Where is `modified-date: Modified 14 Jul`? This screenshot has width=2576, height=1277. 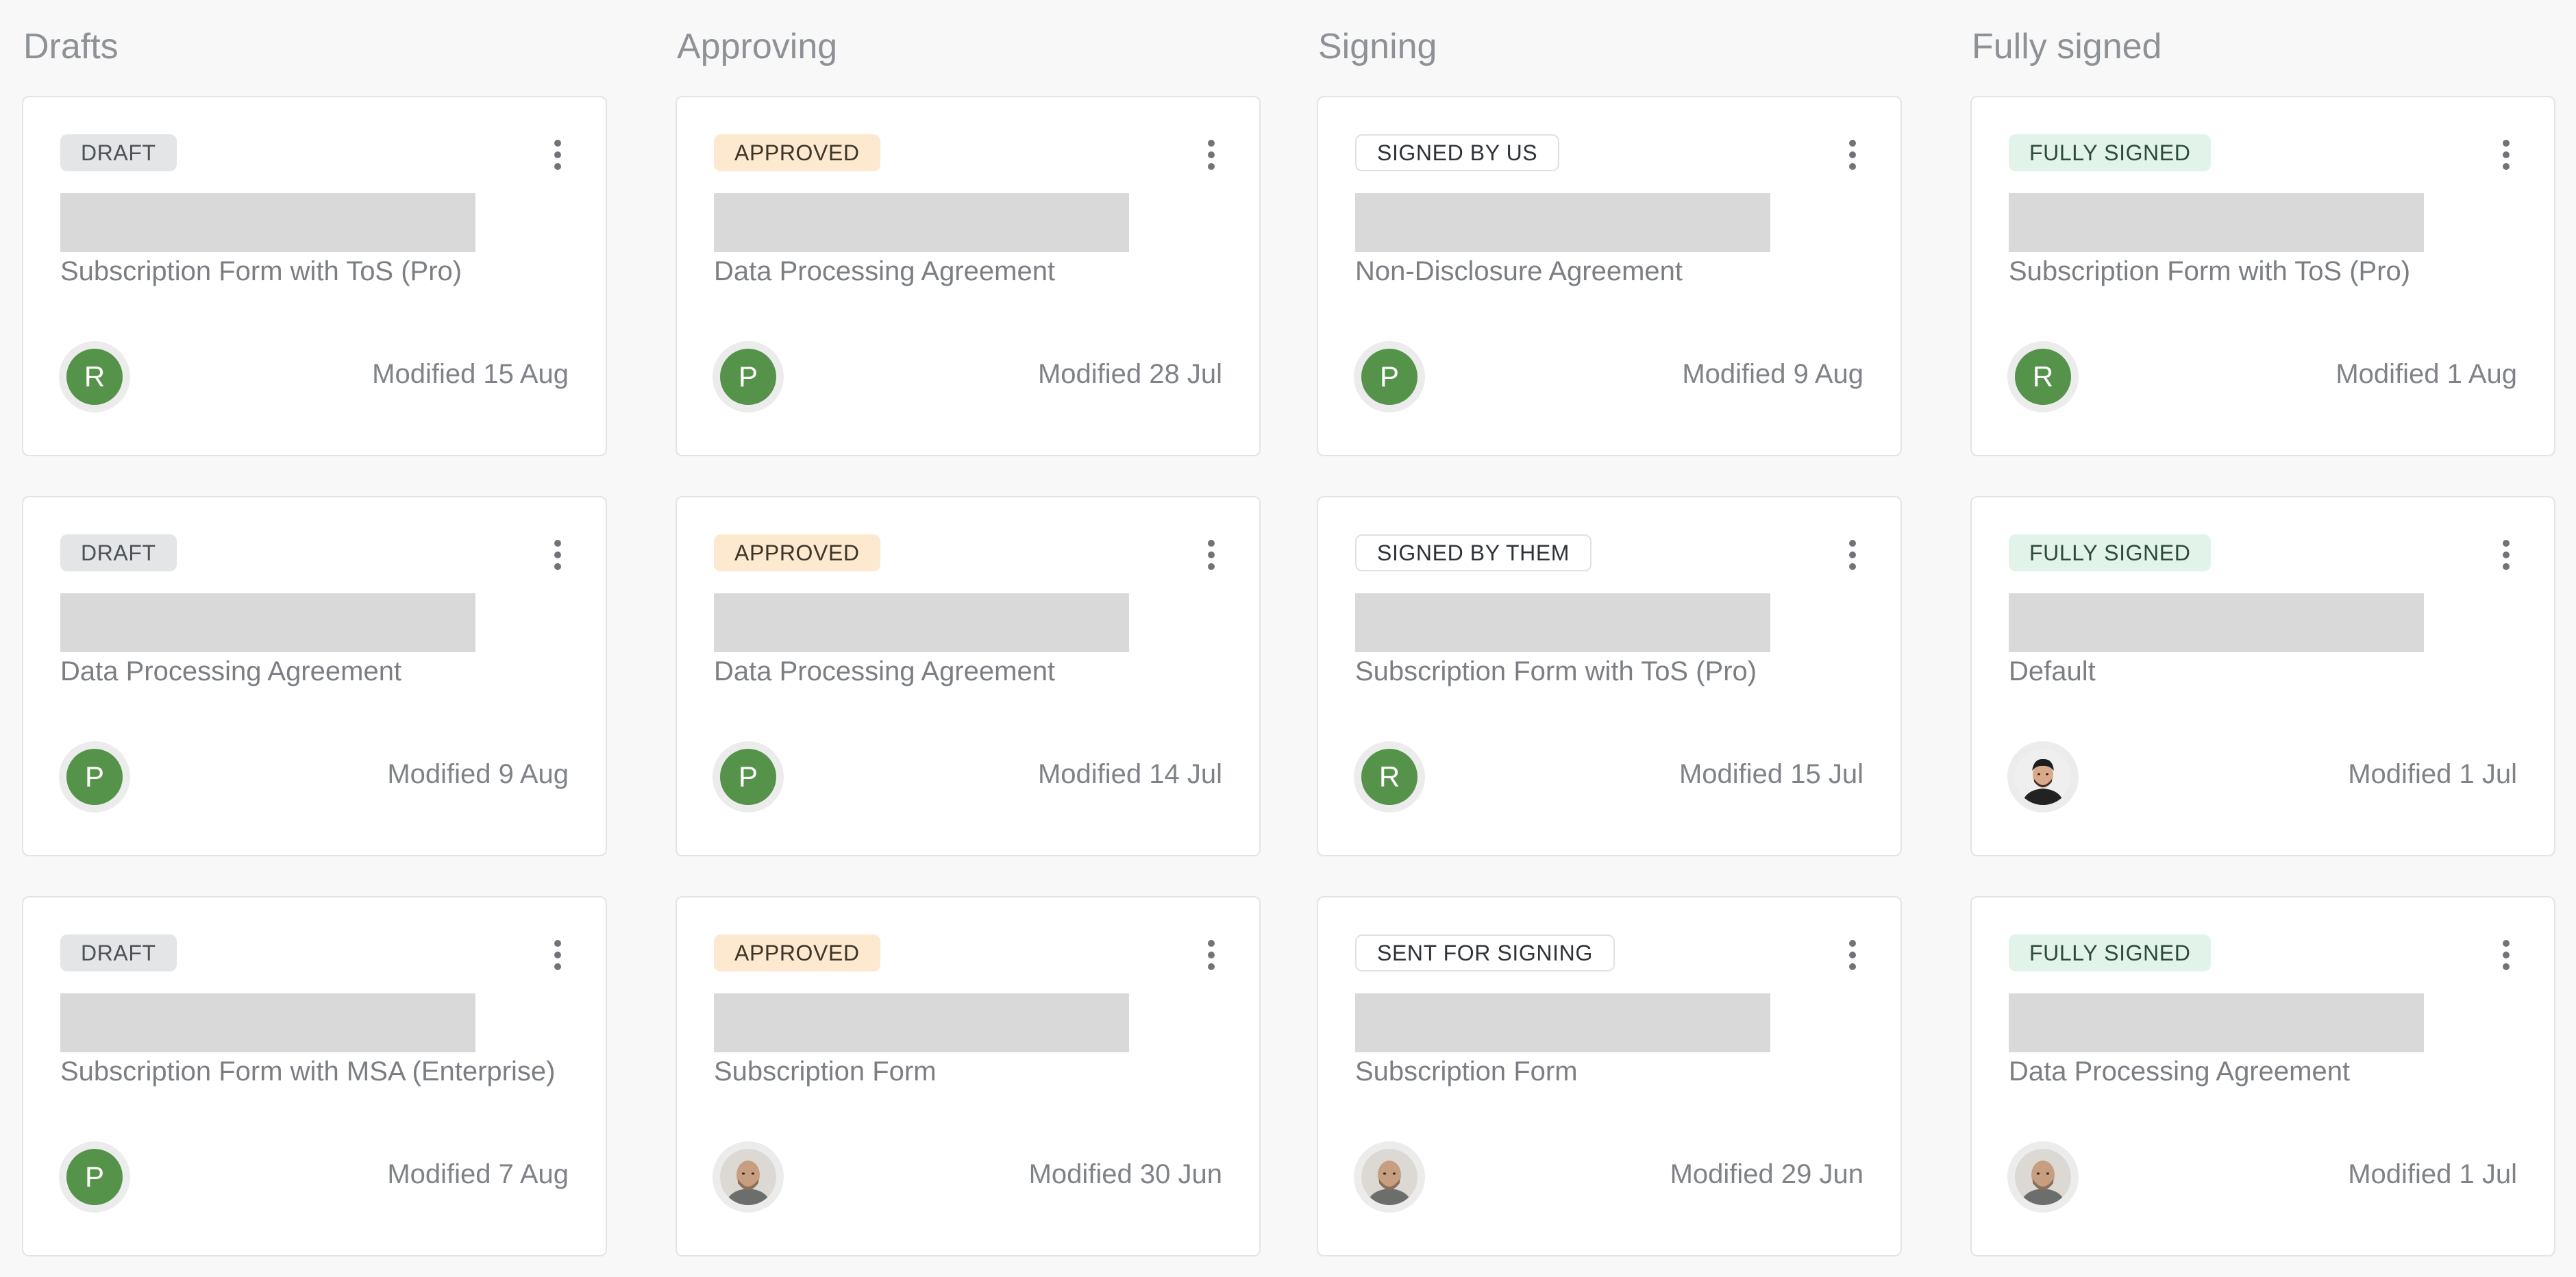
modified-date: Modified 14 Jul is located at coordinates (1129, 774).